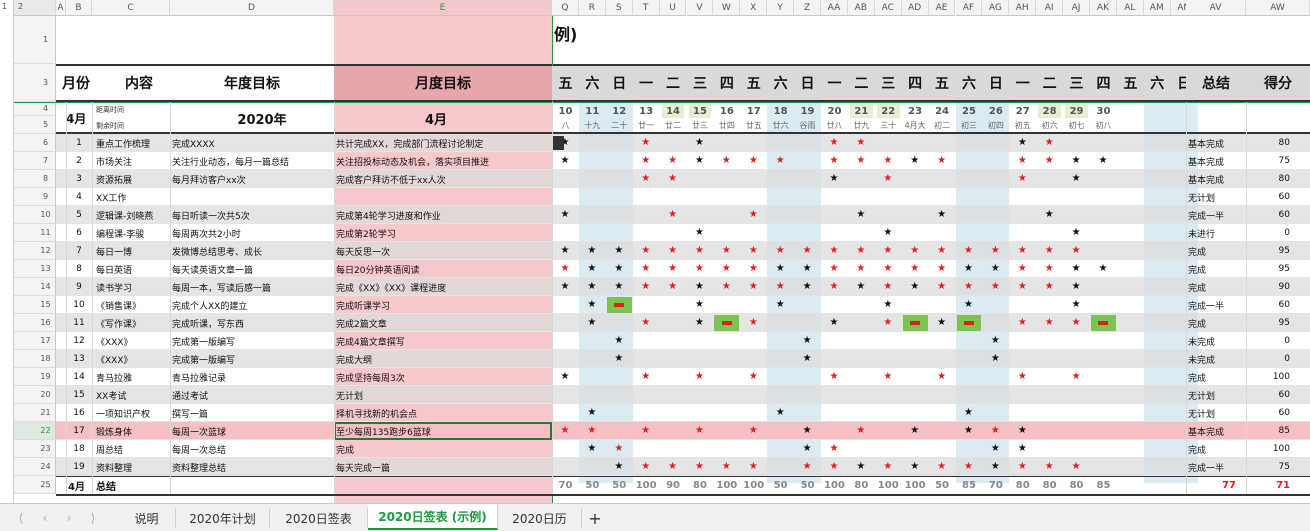 The height and width of the screenshot is (531, 1310). I want to click on row-content: 重点工作梳理, so click(133, 143).